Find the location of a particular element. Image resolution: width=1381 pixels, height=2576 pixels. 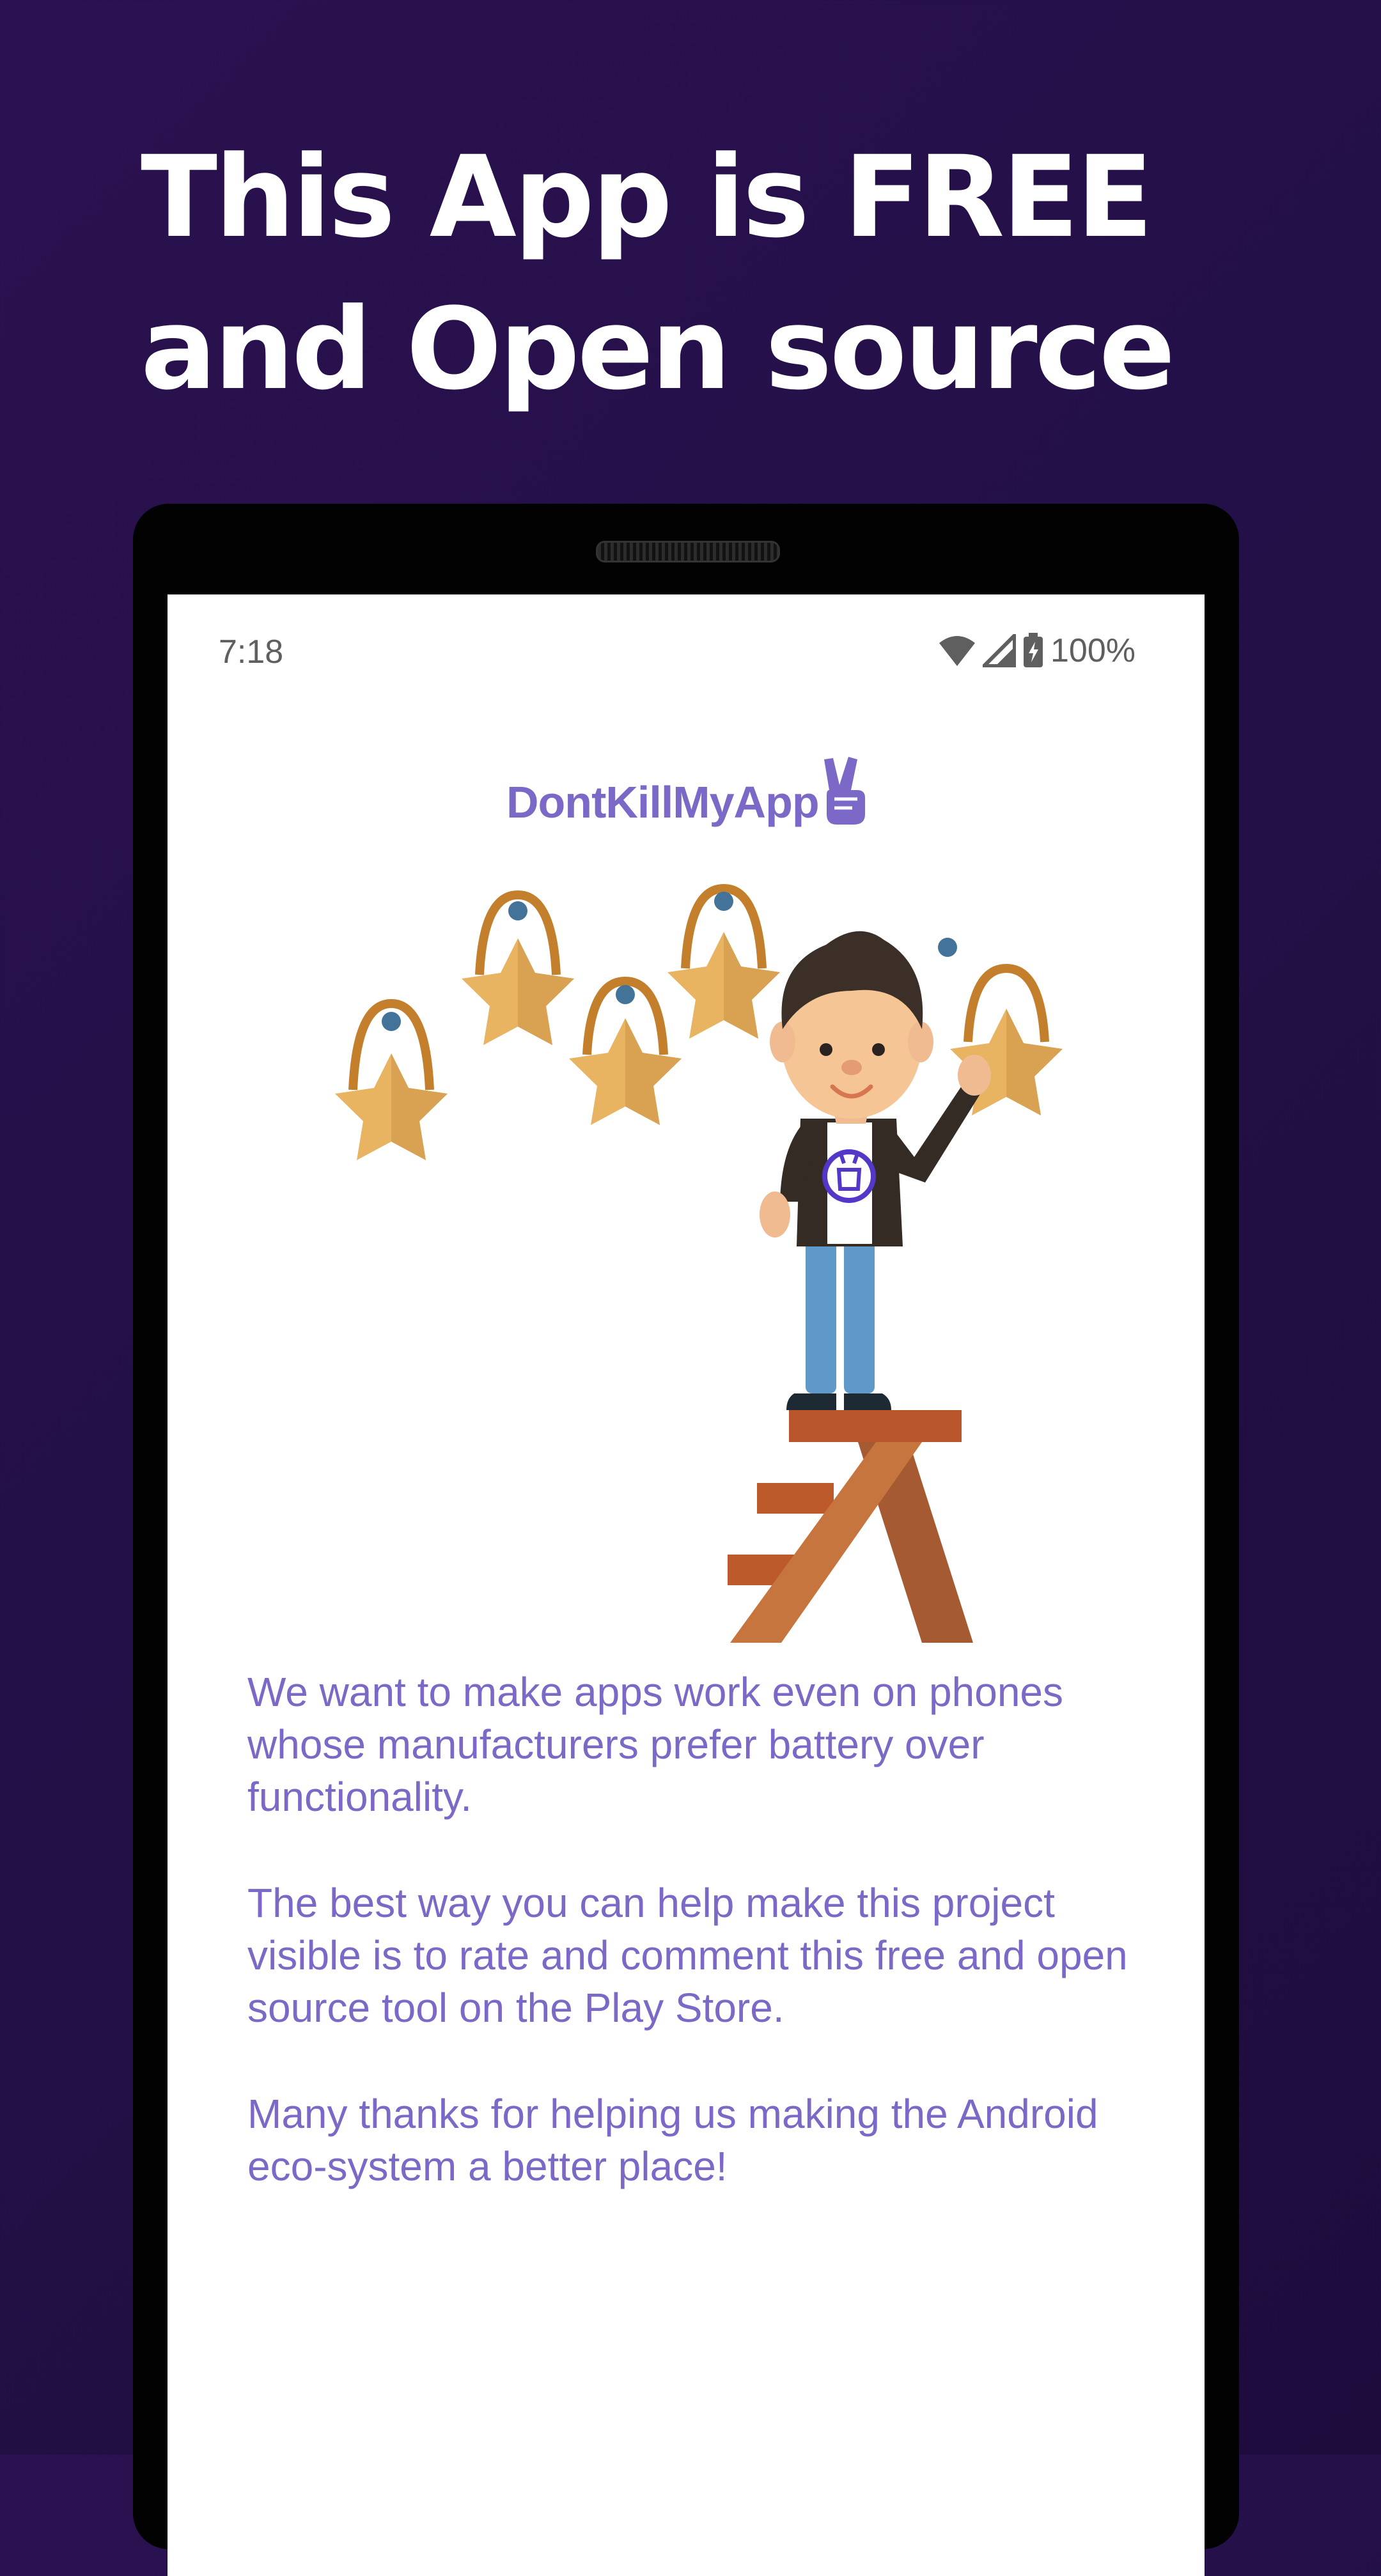

phone-speaker is located at coordinates (688, 552).